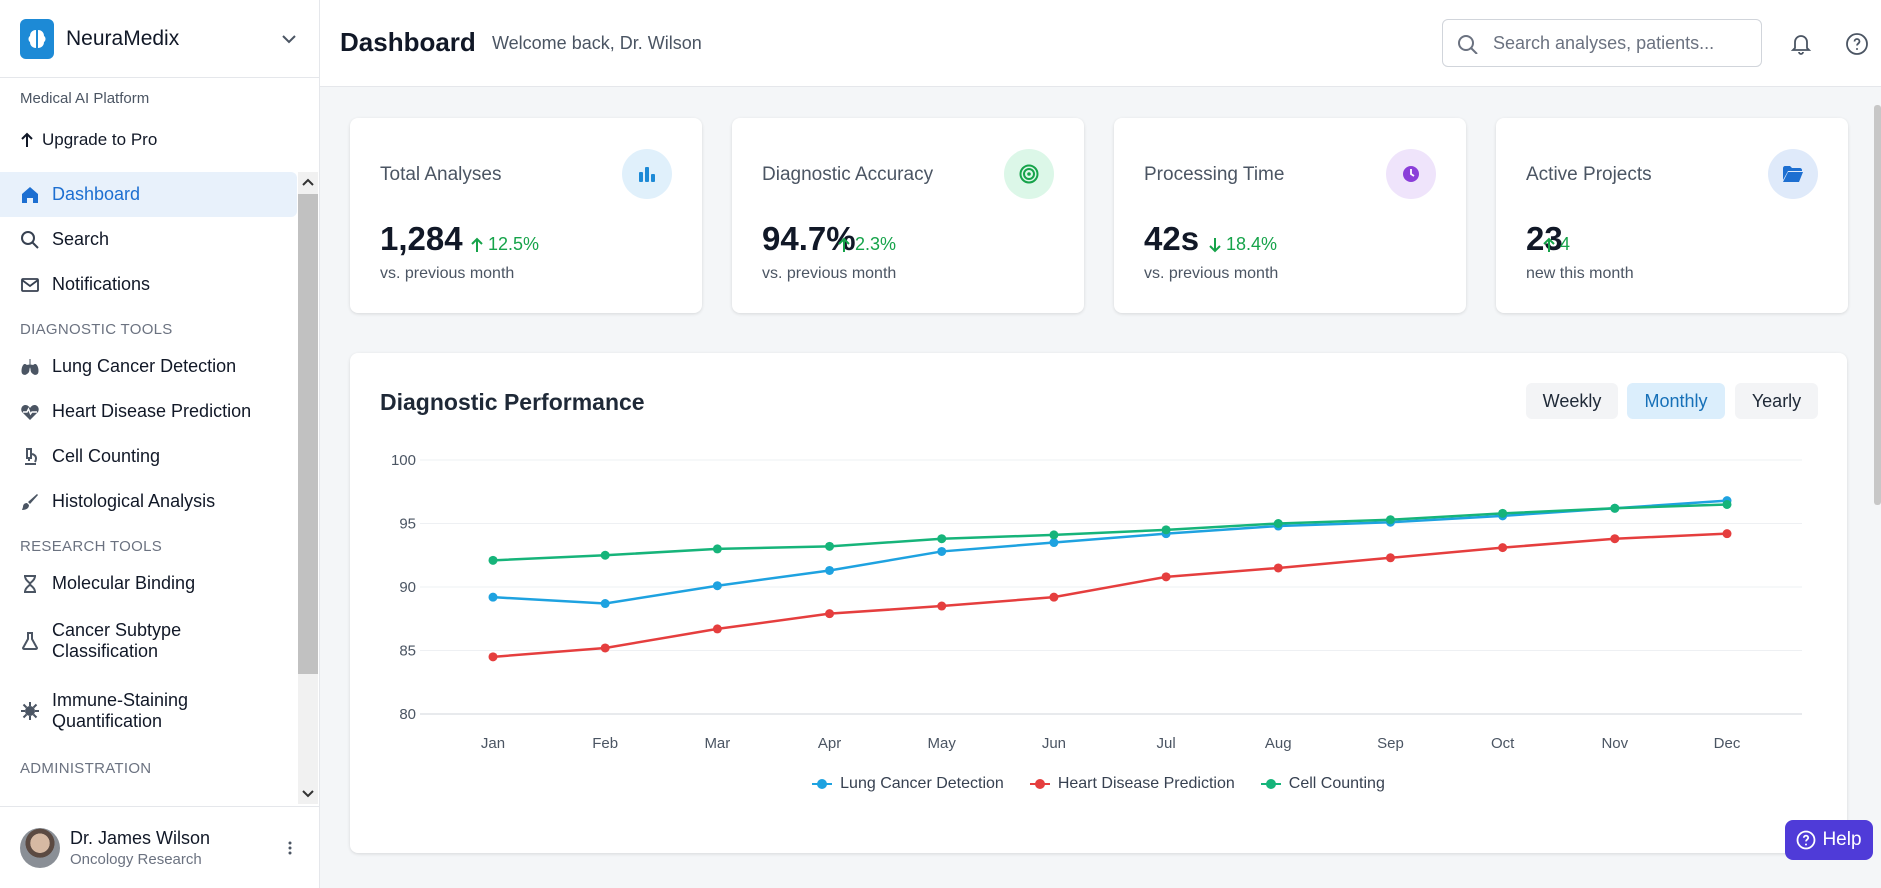 This screenshot has width=1881, height=888. Describe the element at coordinates (86, 768) in the screenshot. I see `section-administration: ADMINISTRATION` at that location.